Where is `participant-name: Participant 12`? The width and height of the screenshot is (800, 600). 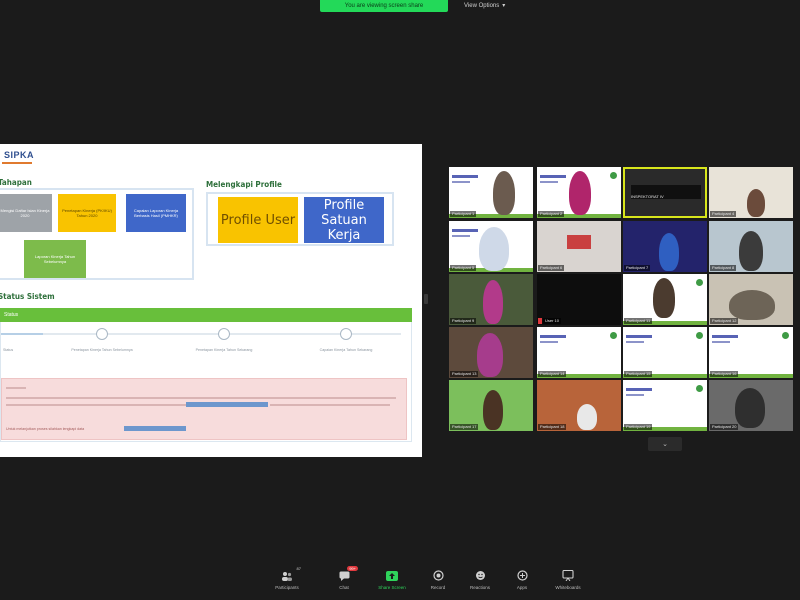
participant-name: Participant 12 is located at coordinates (724, 321).